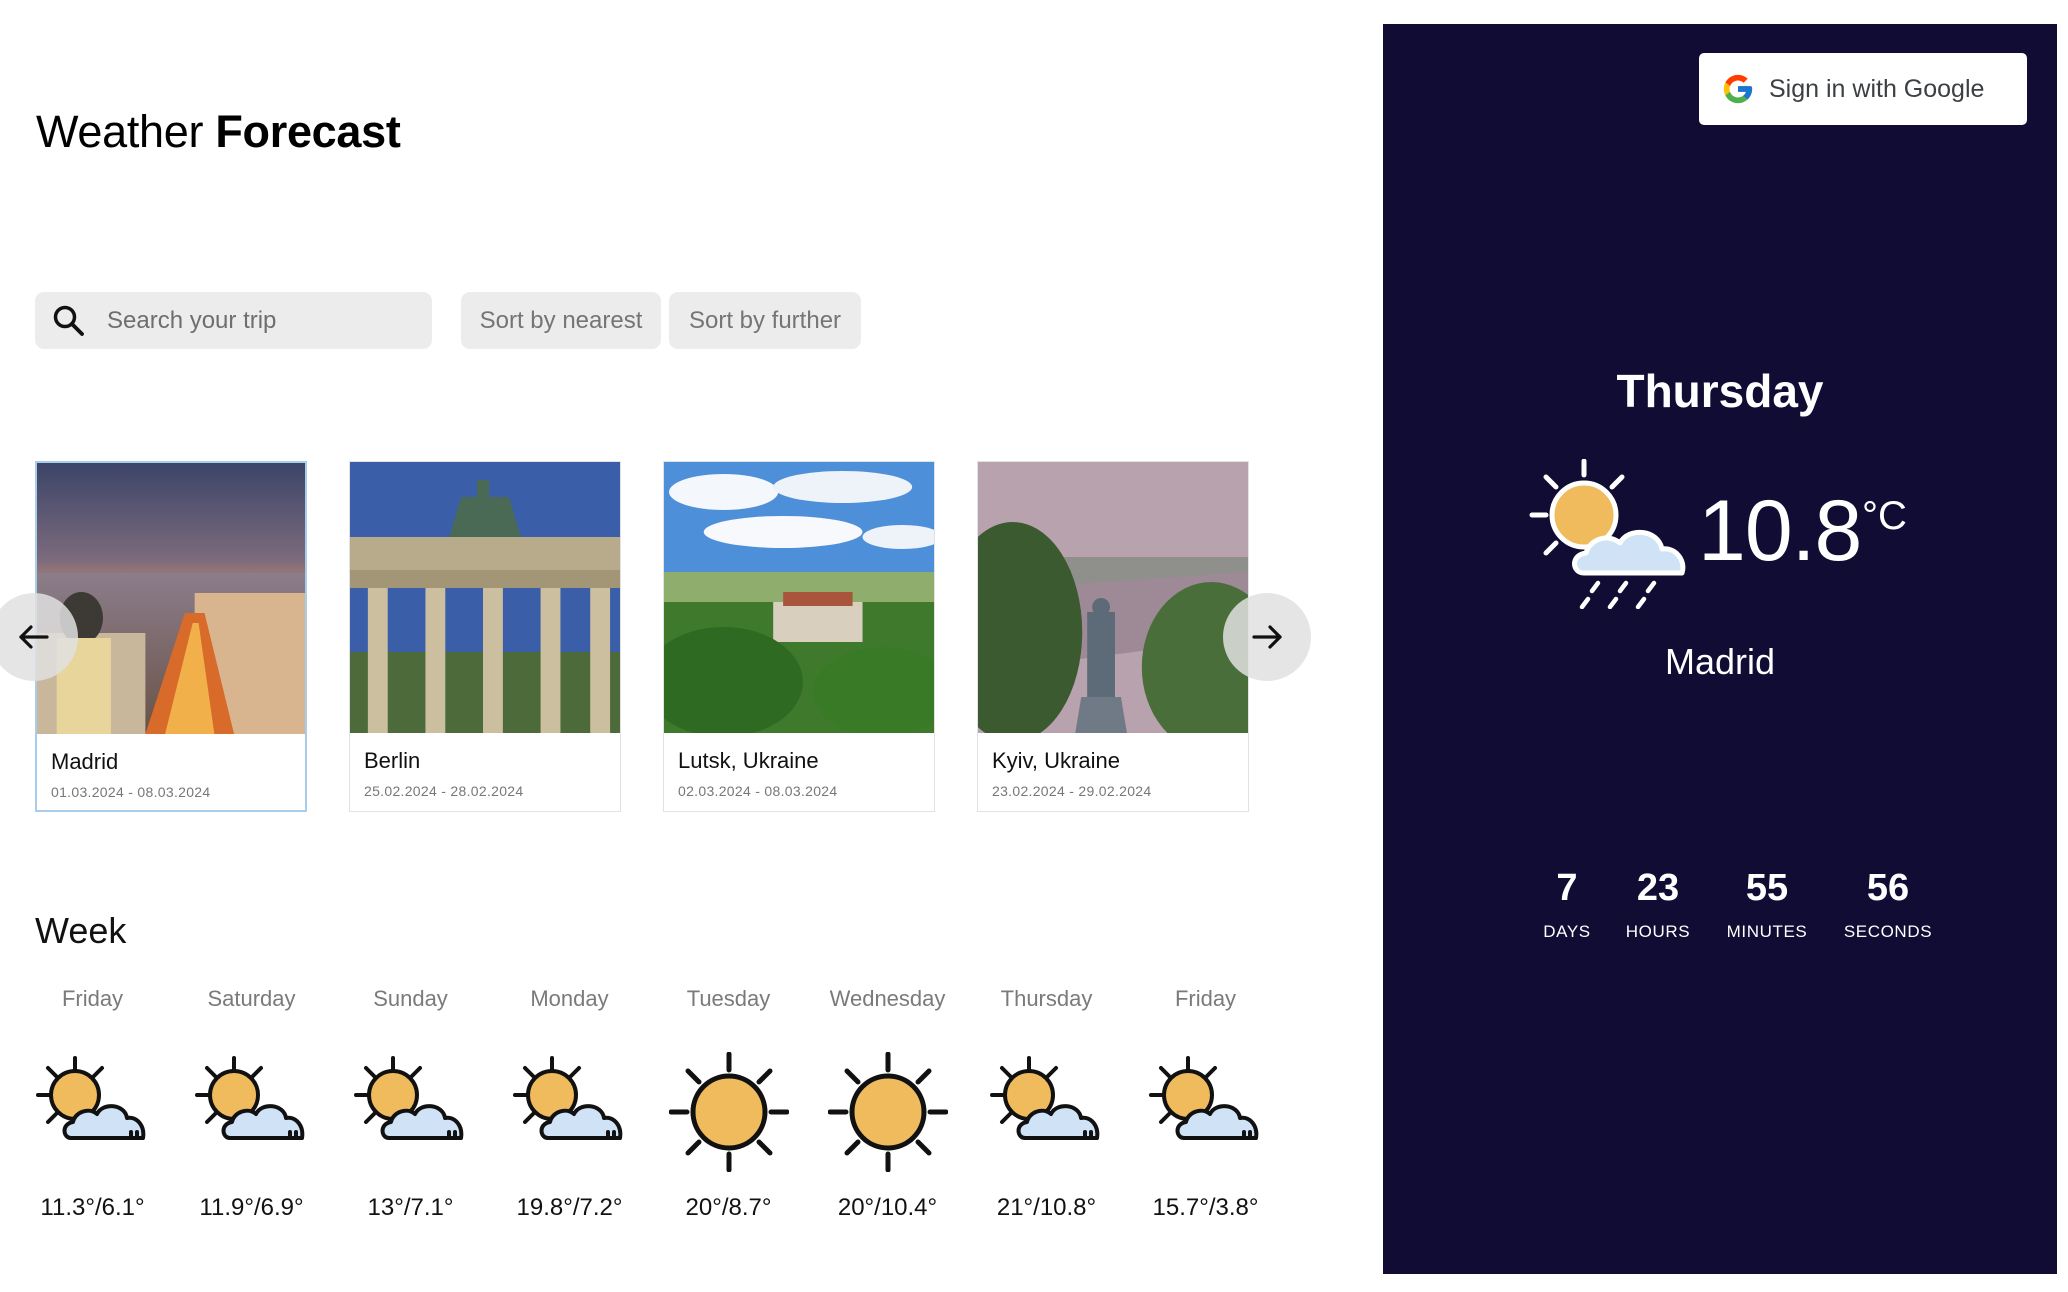  I want to click on day-temps: 20°/8.7°, so click(728, 1207).